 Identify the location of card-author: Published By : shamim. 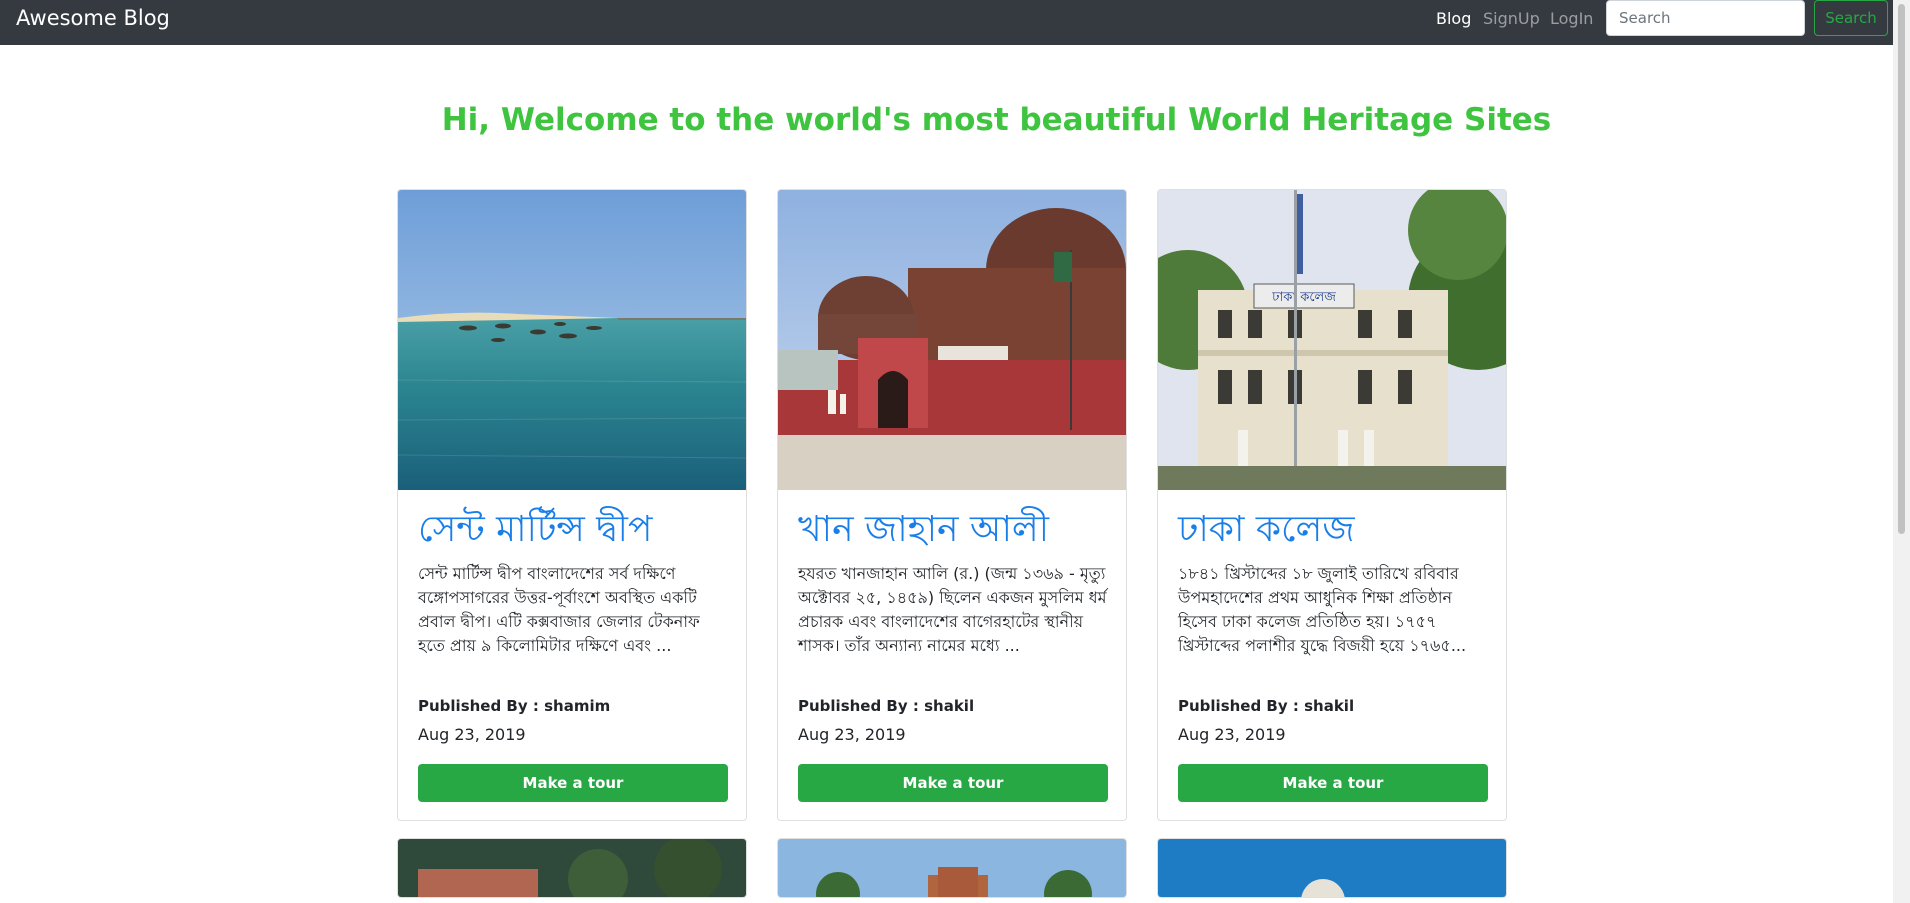
(514, 706).